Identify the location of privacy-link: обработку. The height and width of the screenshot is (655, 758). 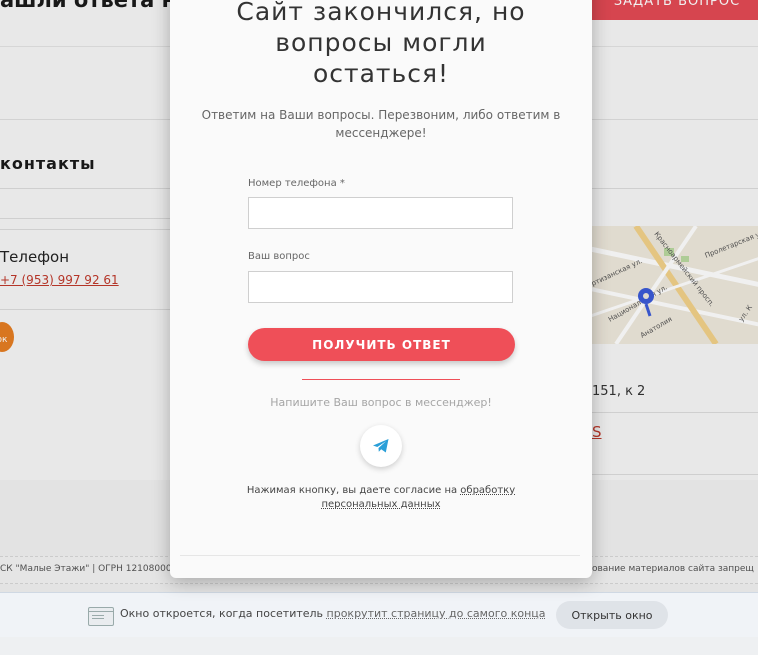
(487, 490).